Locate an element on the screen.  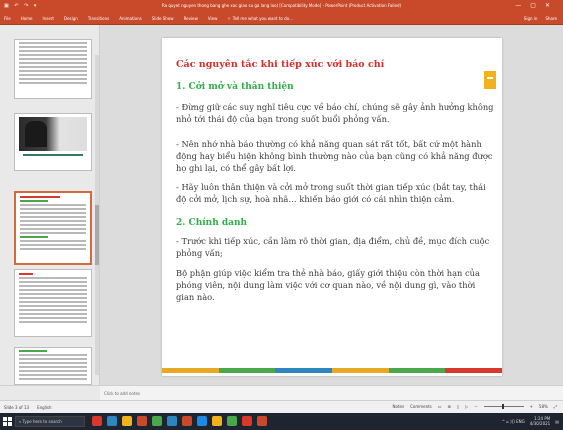
clock: 1:24 PM 4/30/2021 is located at coordinates (540, 421).